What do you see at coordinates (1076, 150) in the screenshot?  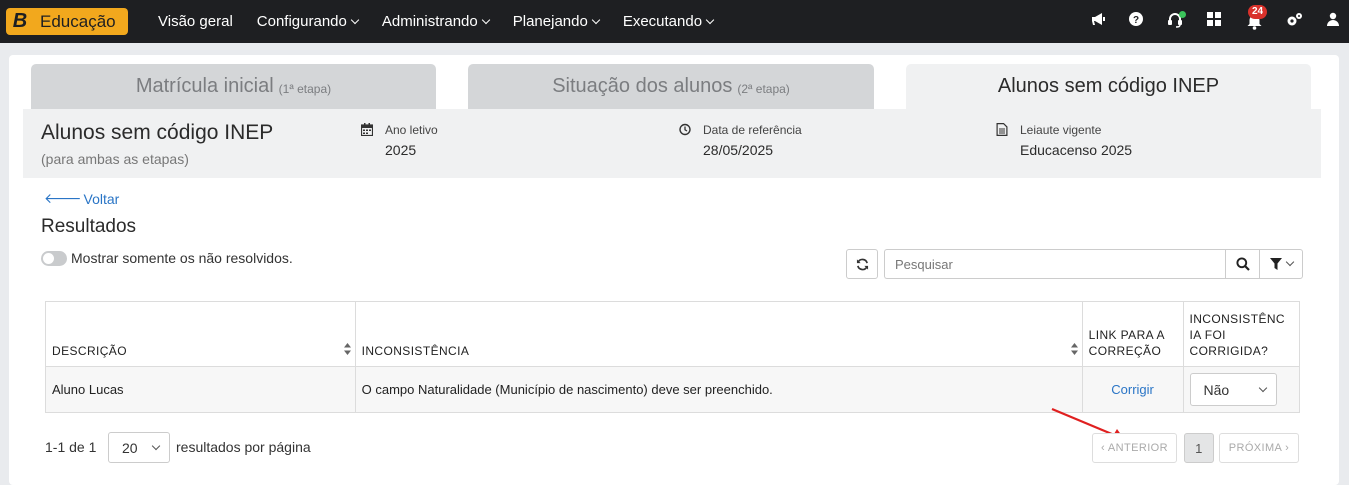 I see `meta-value: Educacenso 2025` at bounding box center [1076, 150].